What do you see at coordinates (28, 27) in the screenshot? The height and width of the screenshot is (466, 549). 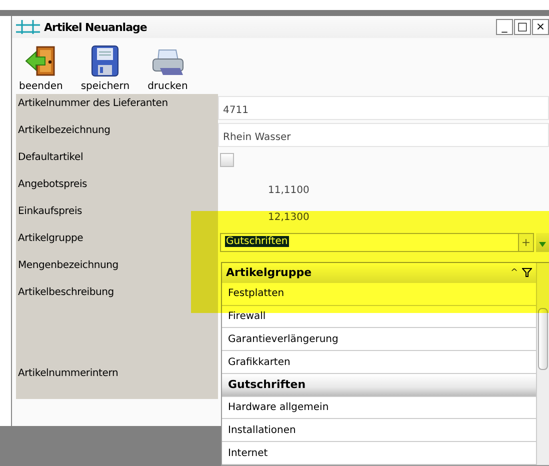 I see `app-logo-icon` at bounding box center [28, 27].